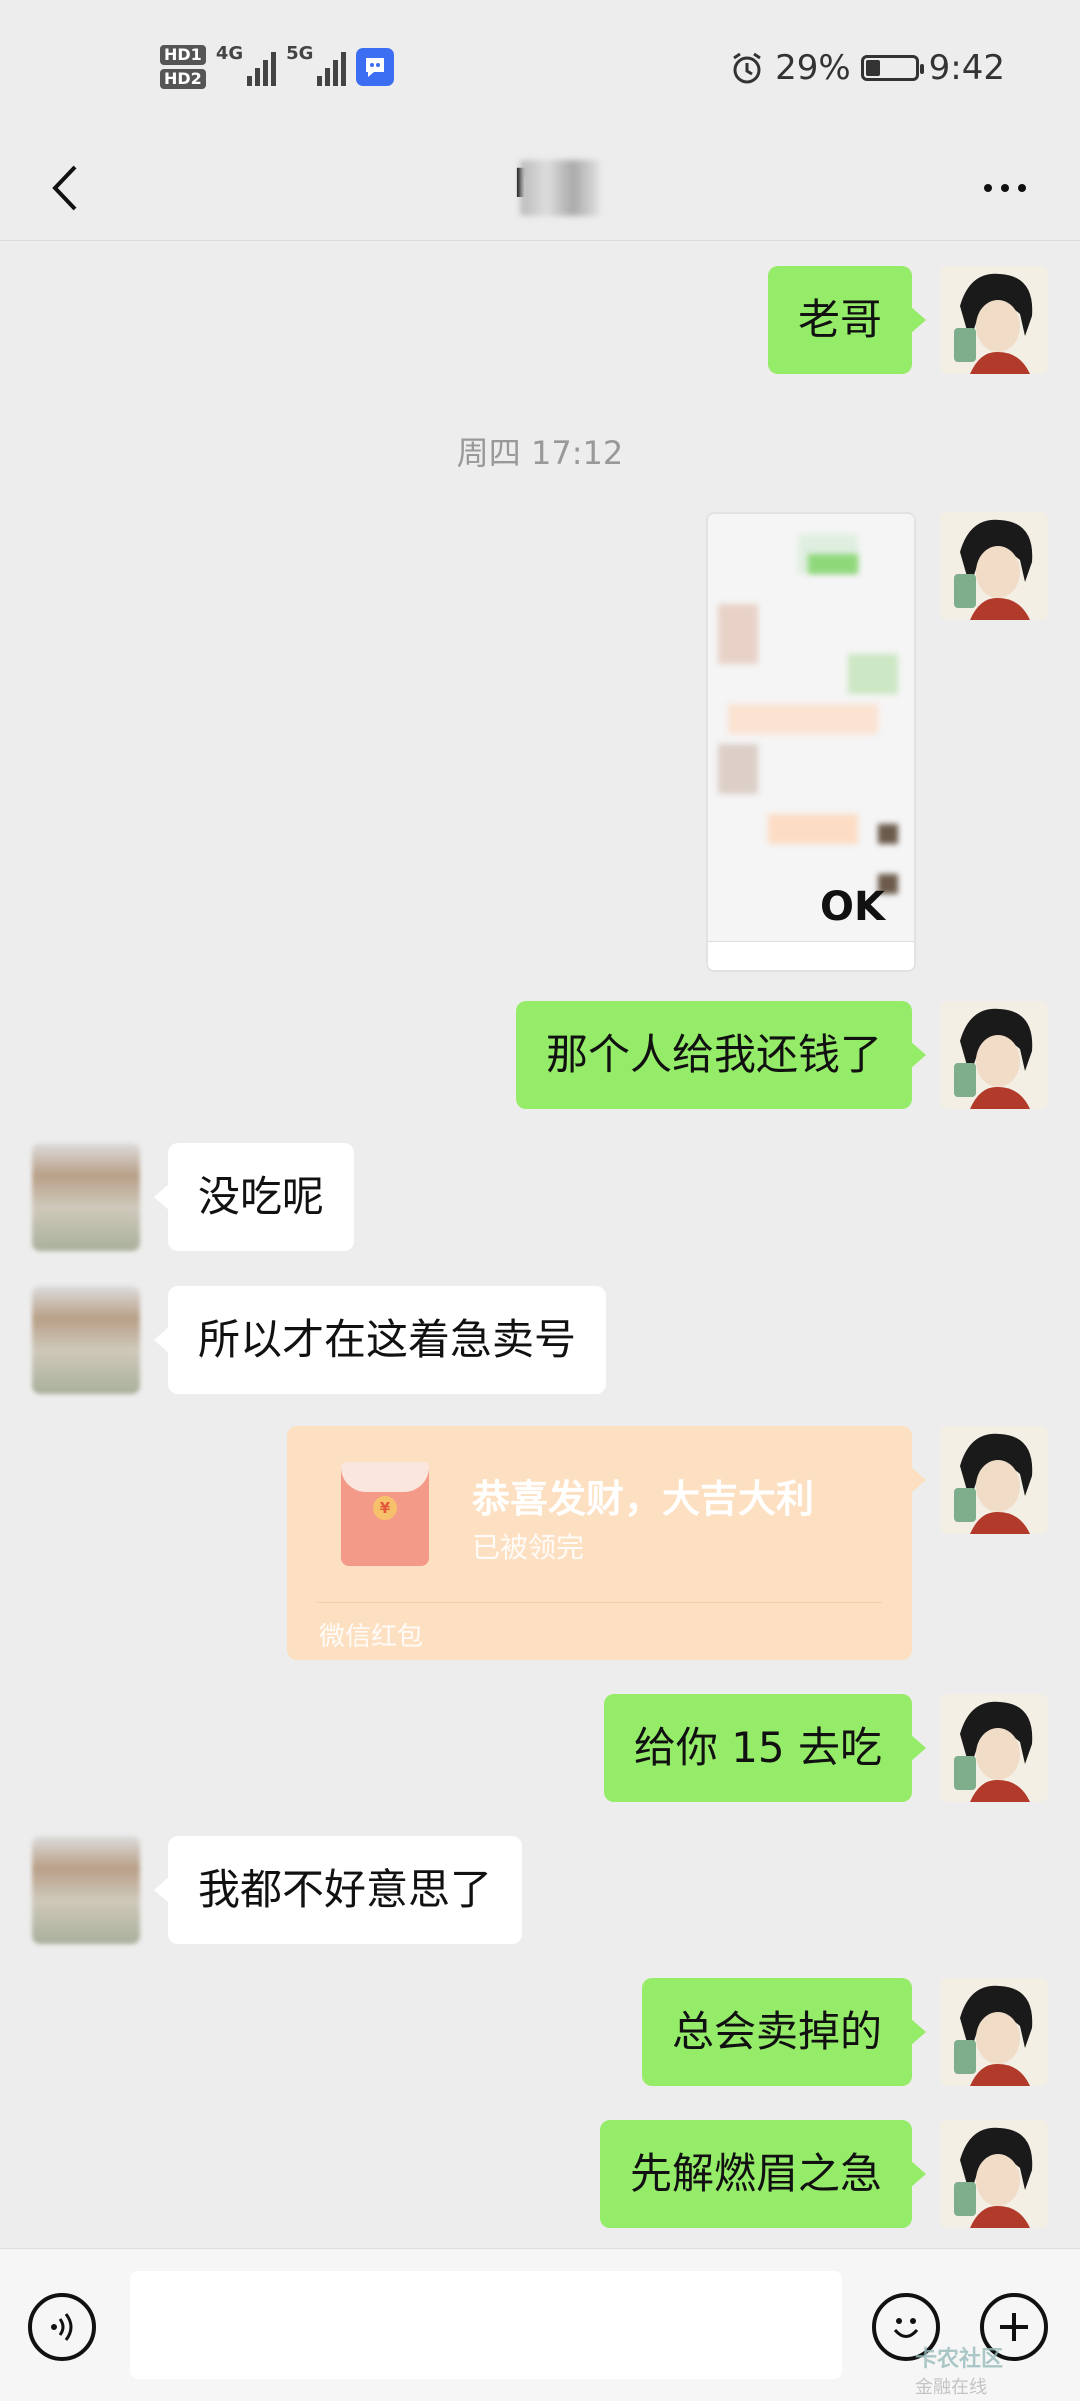 This screenshot has height=2401, width=1080. Describe the element at coordinates (892, 68) in the screenshot. I see `battery-icon` at that location.